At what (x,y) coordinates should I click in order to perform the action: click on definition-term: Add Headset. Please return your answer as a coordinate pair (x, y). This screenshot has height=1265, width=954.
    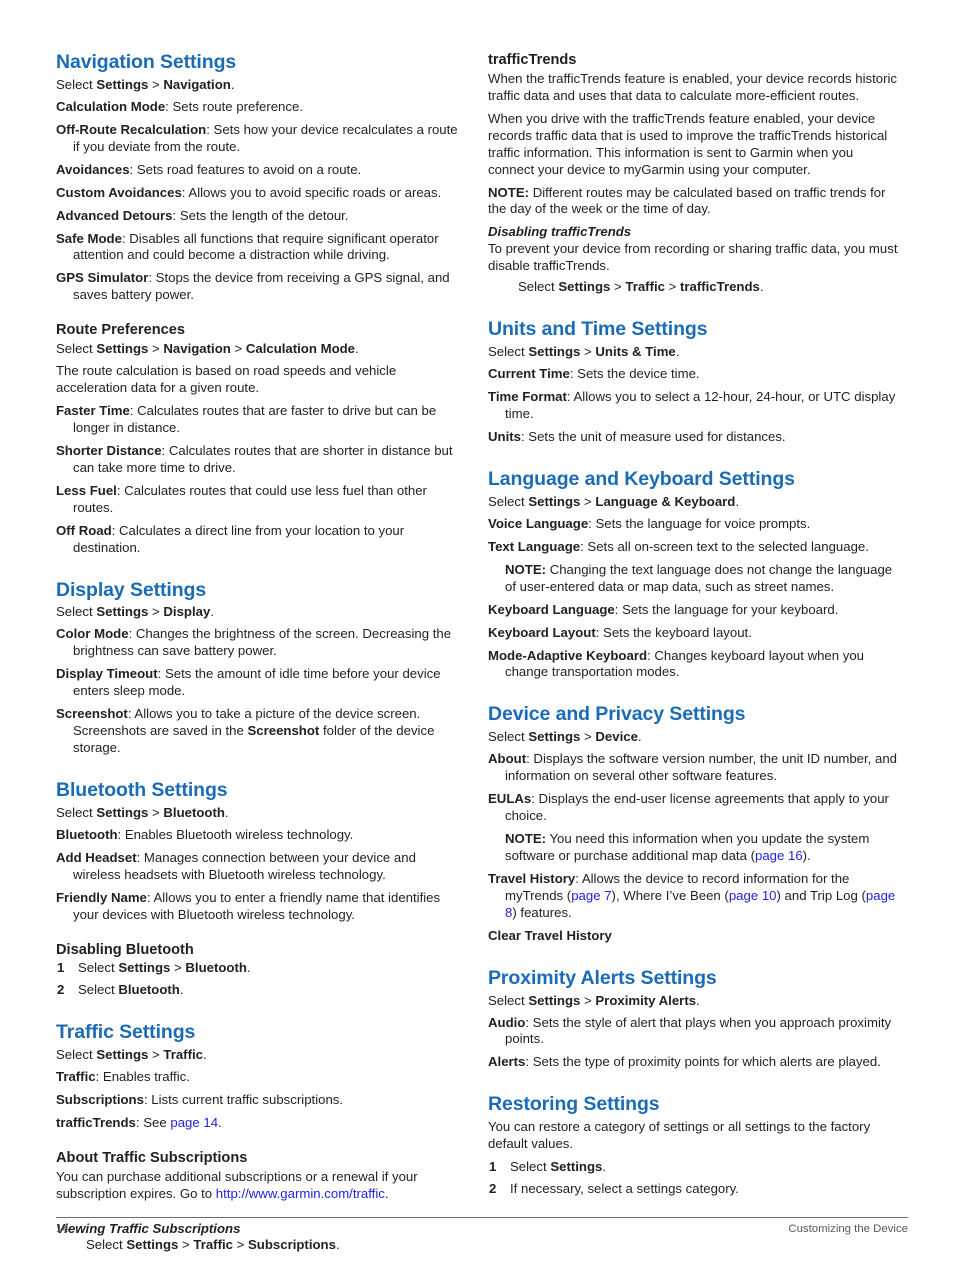
    Looking at the image, I should click on (96, 857).